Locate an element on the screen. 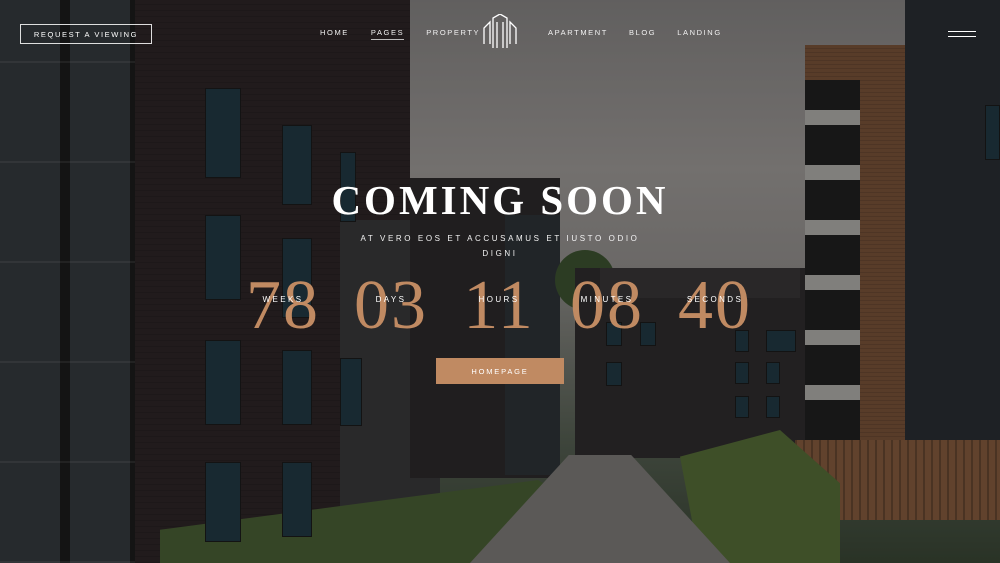  main-nav-right: Apartment Blog Landing is located at coordinates (635, 32).